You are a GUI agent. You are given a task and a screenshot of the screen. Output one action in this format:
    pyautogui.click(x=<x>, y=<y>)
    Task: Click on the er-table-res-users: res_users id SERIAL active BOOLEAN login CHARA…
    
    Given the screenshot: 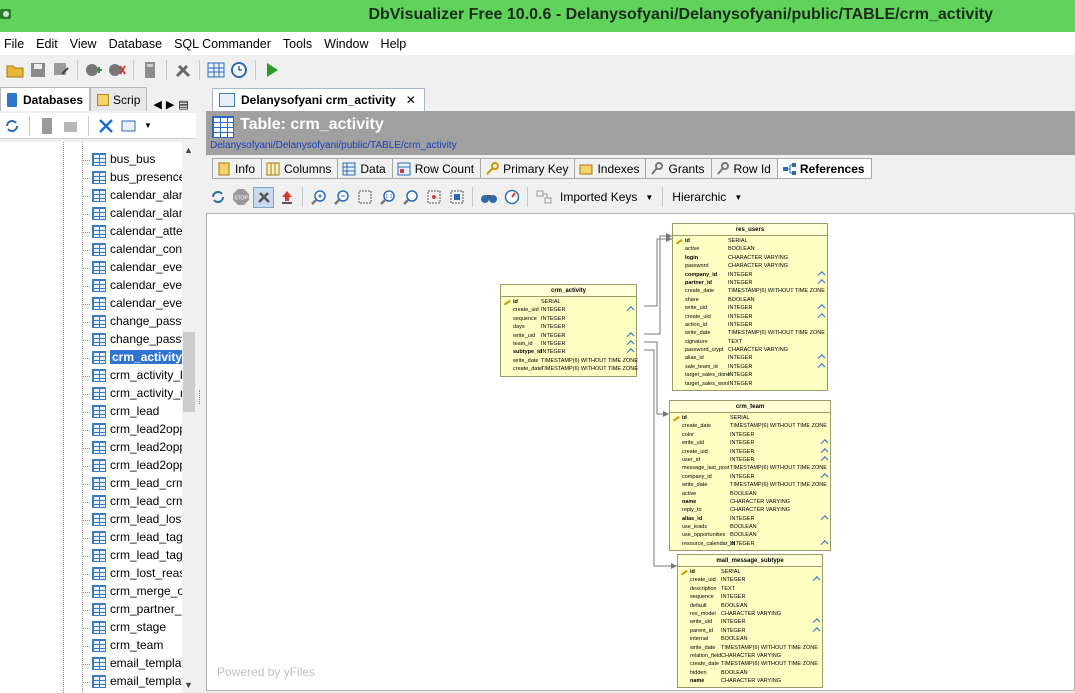 What is the action you would take?
    pyautogui.click(x=750, y=307)
    